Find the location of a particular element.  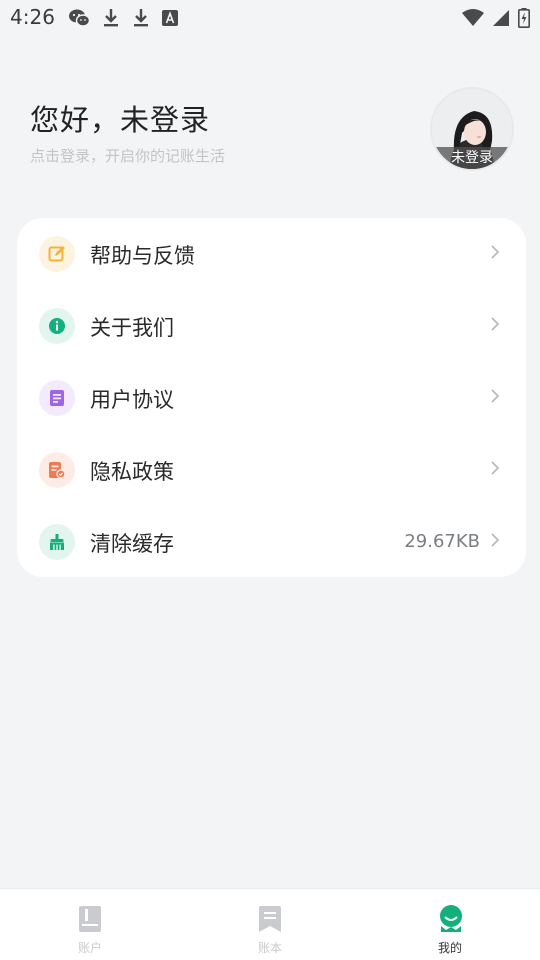

menu-item-about-us: 关于我们 is located at coordinates (271, 326).